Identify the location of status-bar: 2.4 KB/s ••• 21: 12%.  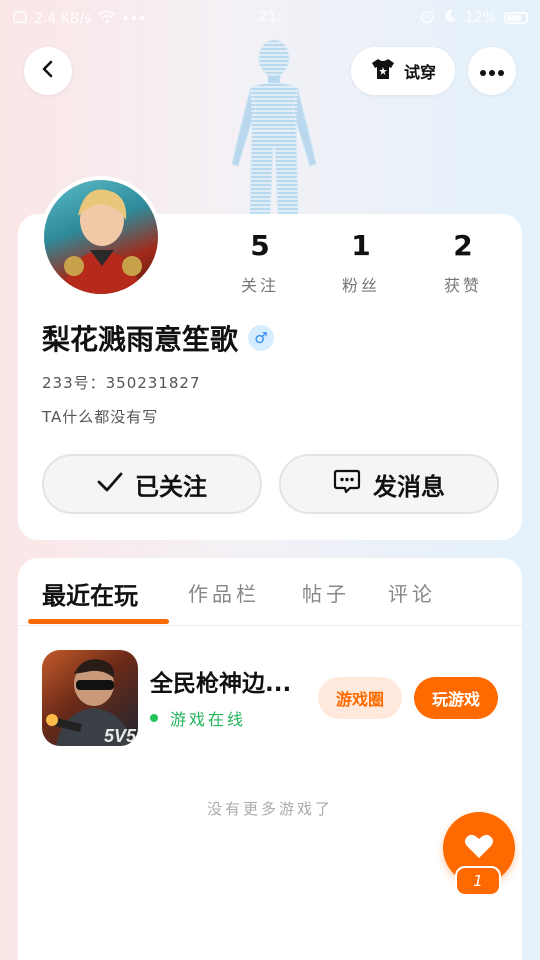
(270, 18).